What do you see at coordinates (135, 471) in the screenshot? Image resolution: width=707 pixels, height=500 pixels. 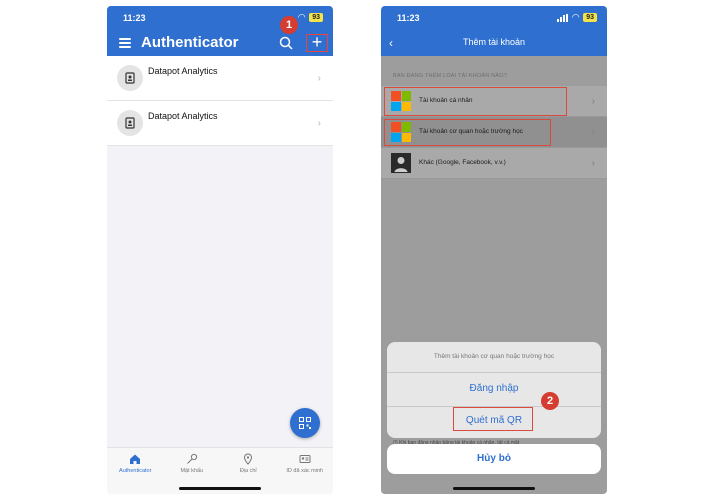 I see `tab-authenticator: Authenticator` at bounding box center [135, 471].